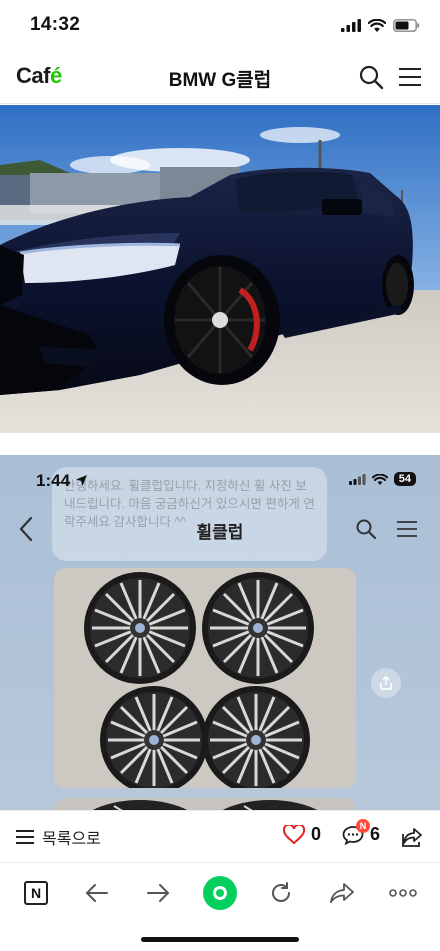 Image resolution: width=440 pixels, height=951 pixels. I want to click on like-button: 0, so click(302, 834).